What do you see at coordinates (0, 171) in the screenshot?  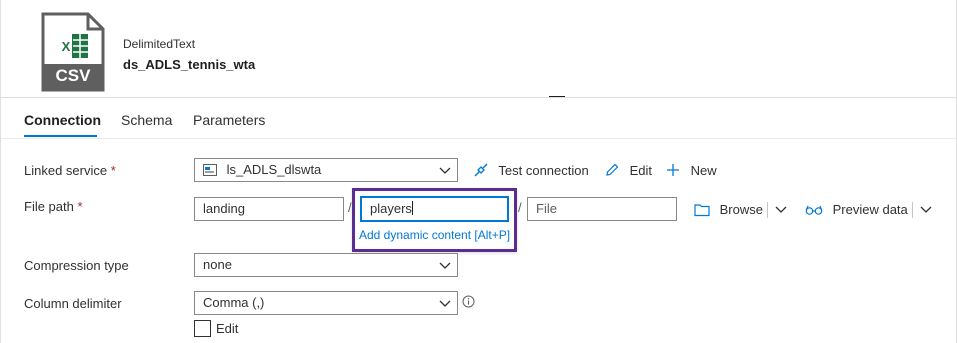 I see `panel-left-border` at bounding box center [0, 171].